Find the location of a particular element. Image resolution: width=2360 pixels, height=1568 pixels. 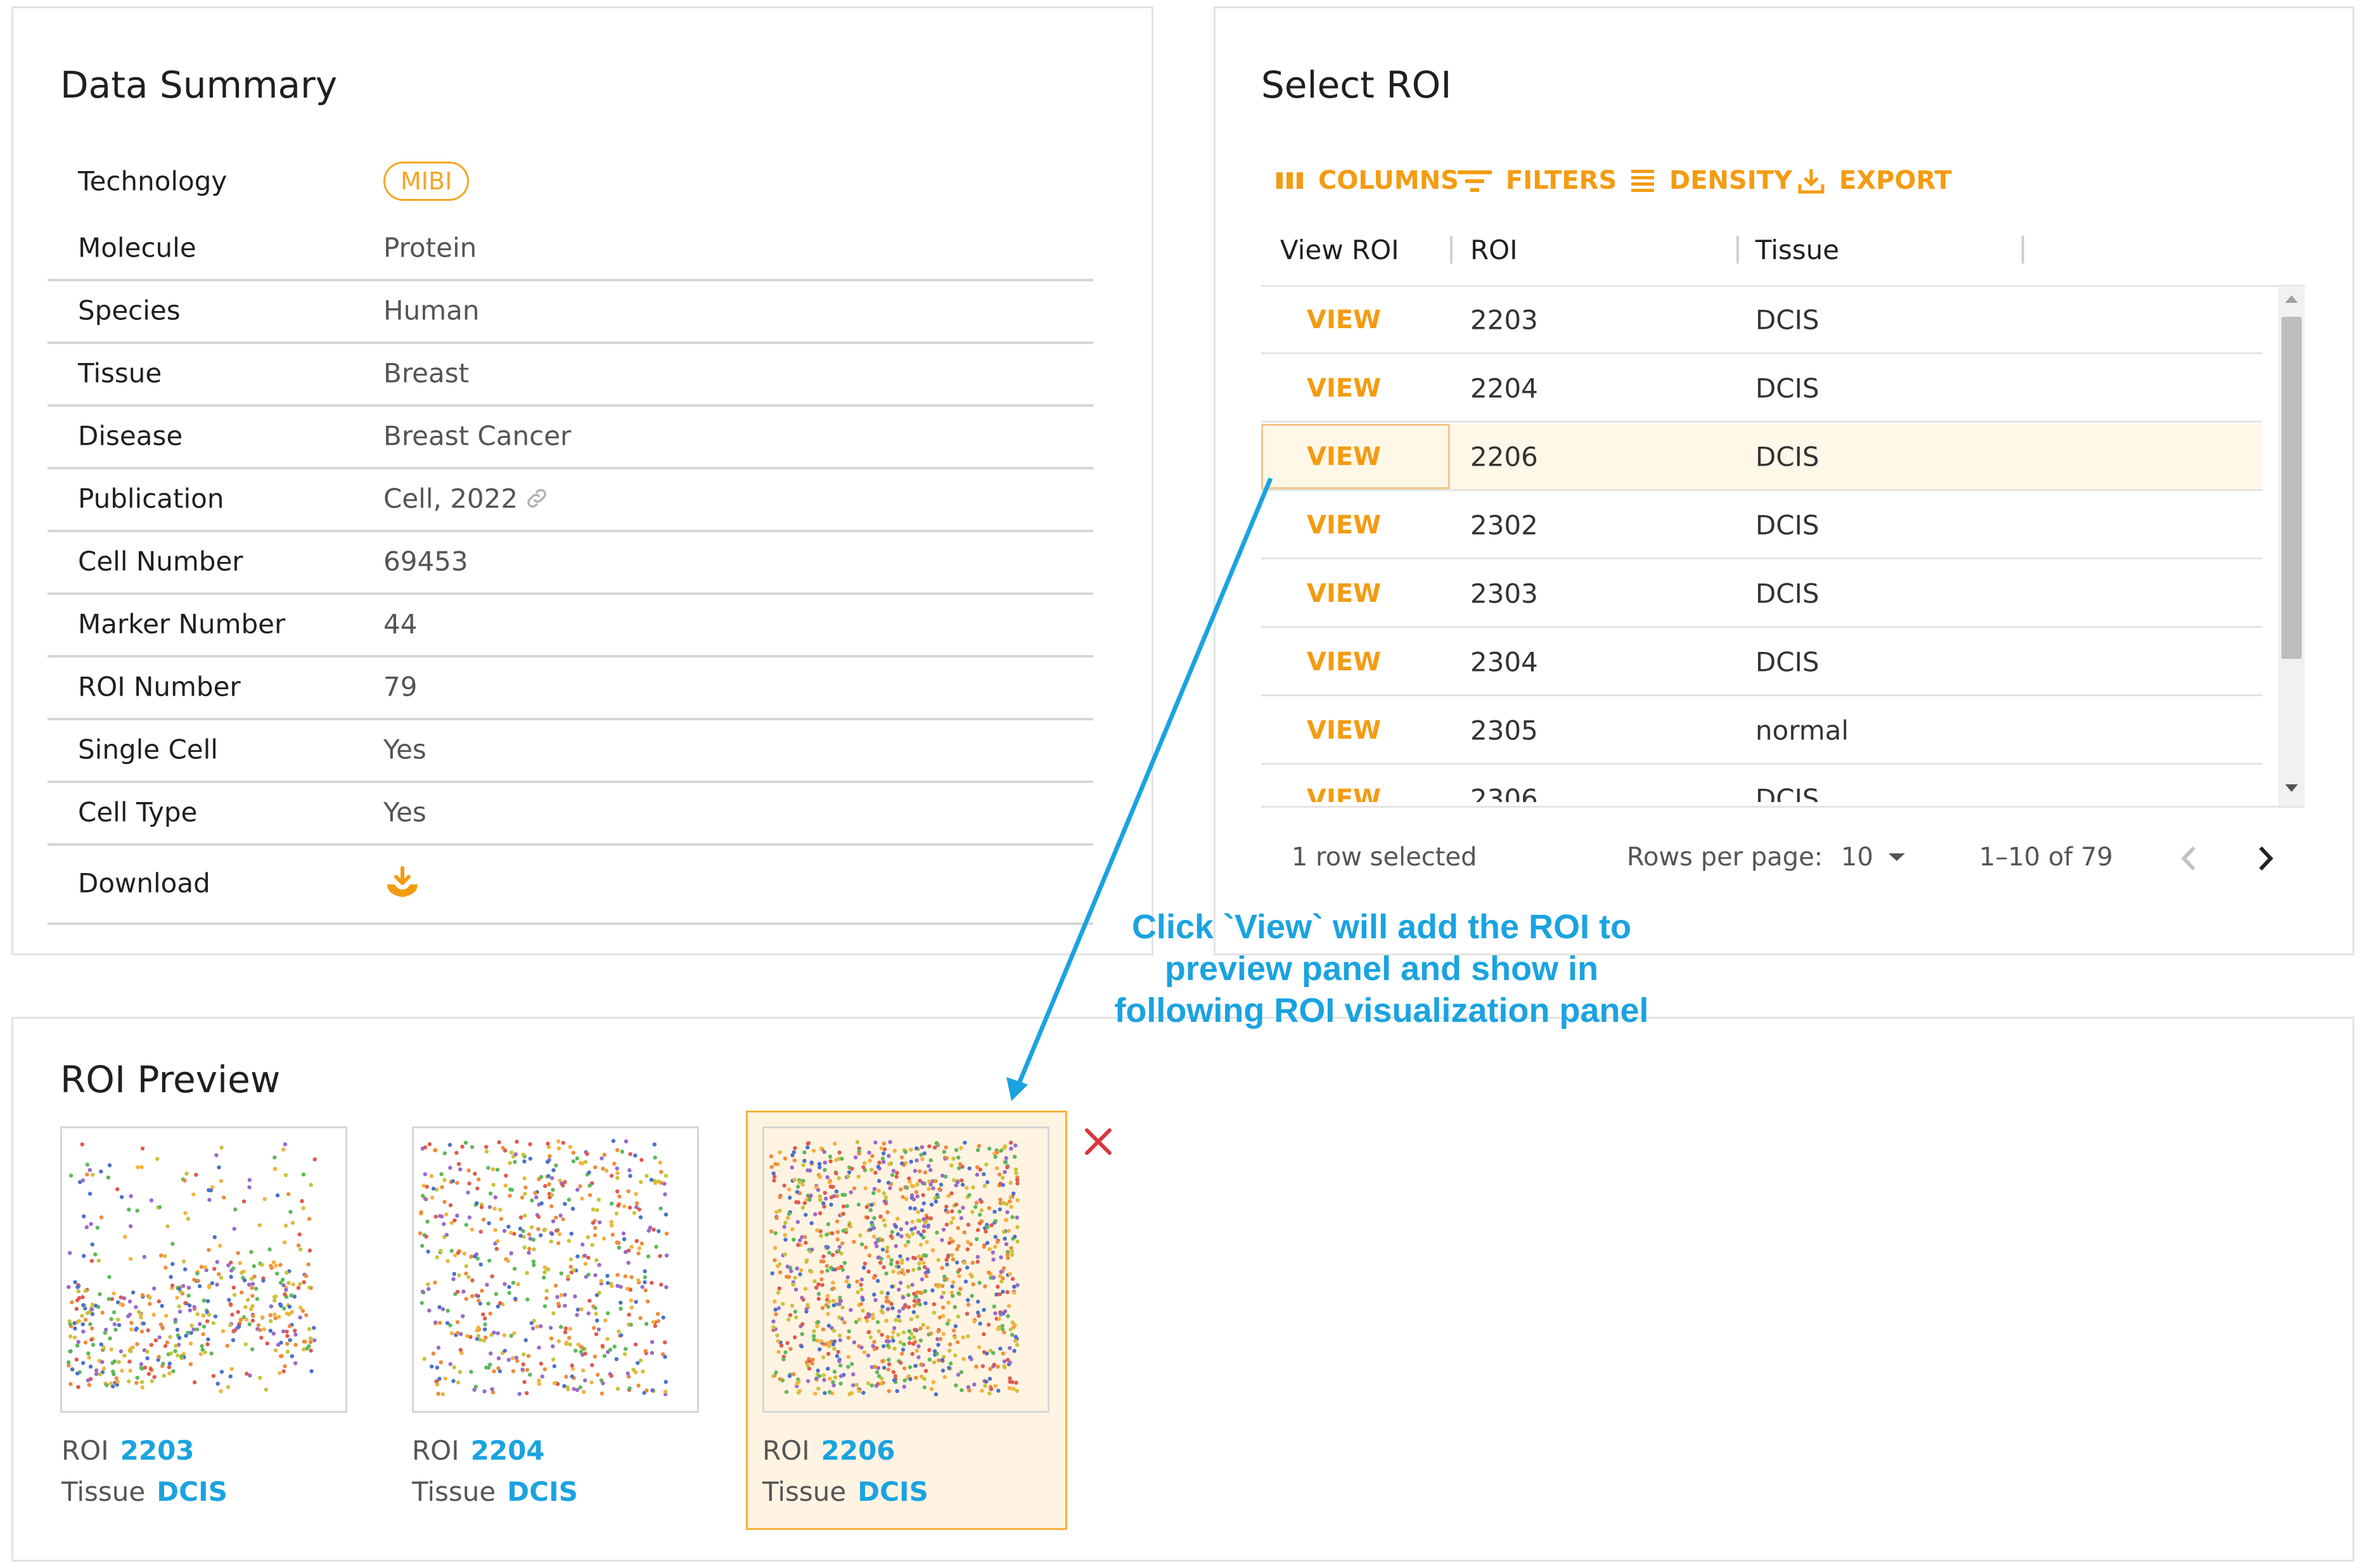

roi-label: ROI is located at coordinates (85, 1450).